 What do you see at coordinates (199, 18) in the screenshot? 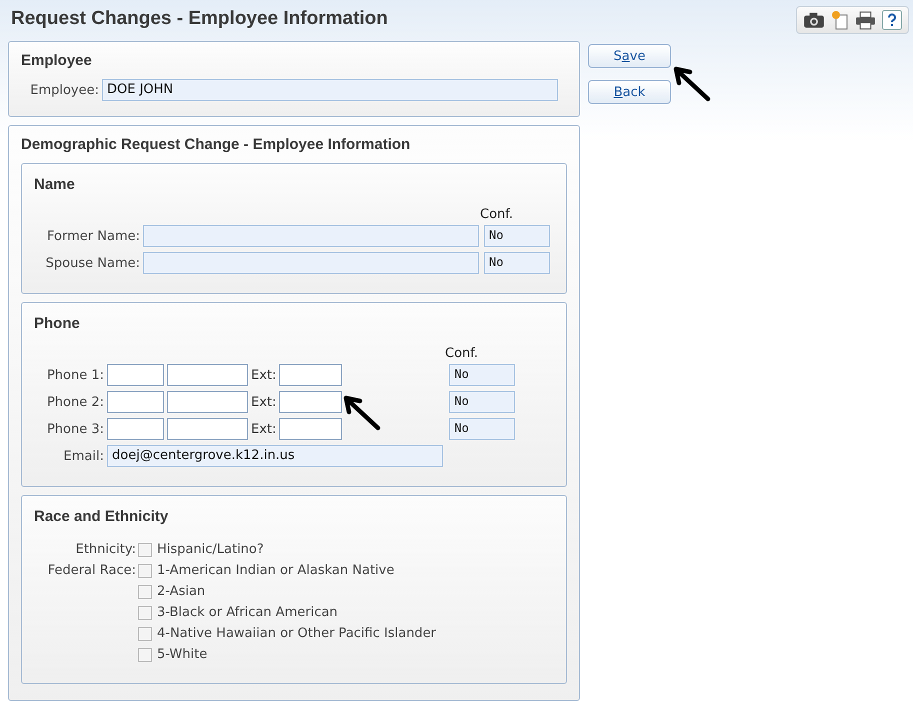
I see `page-title: Request Changes - Employee Information` at bounding box center [199, 18].